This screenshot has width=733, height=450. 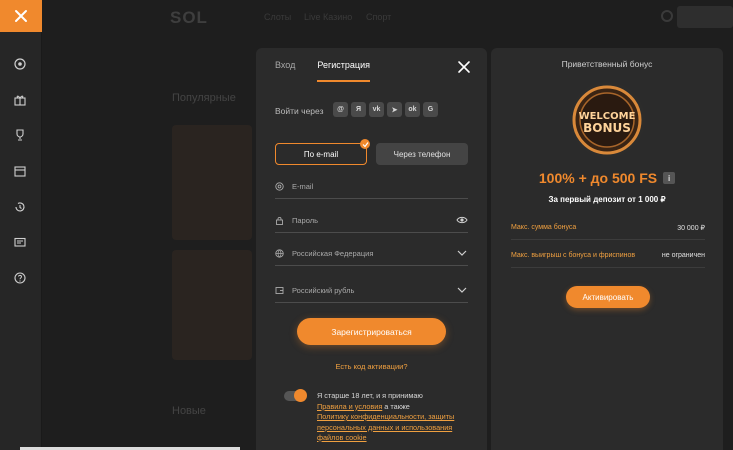 What do you see at coordinates (20, 171) in the screenshot?
I see `calendar-icon` at bounding box center [20, 171].